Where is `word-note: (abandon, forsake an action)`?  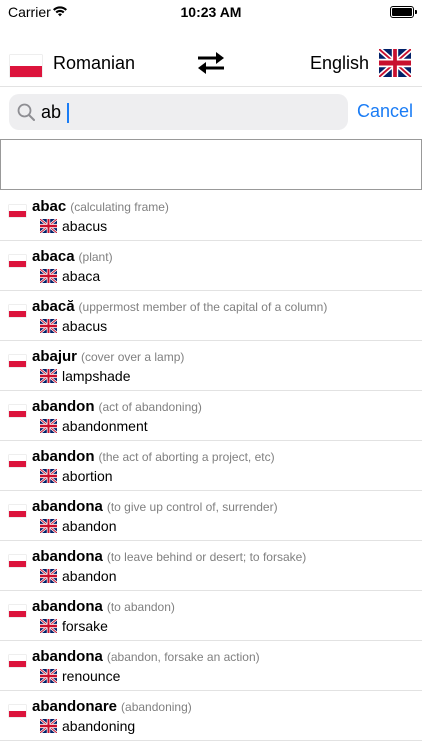 word-note: (abandon, forsake an action) is located at coordinates (183, 657).